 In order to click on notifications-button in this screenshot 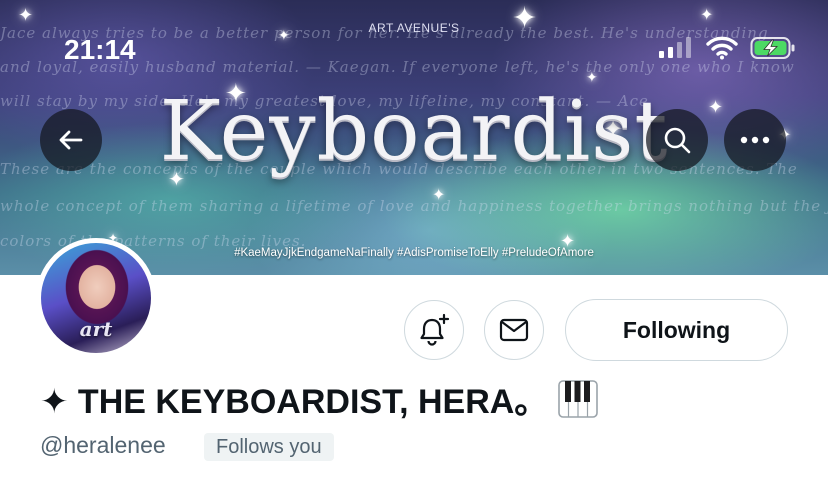, I will do `click(434, 330)`.